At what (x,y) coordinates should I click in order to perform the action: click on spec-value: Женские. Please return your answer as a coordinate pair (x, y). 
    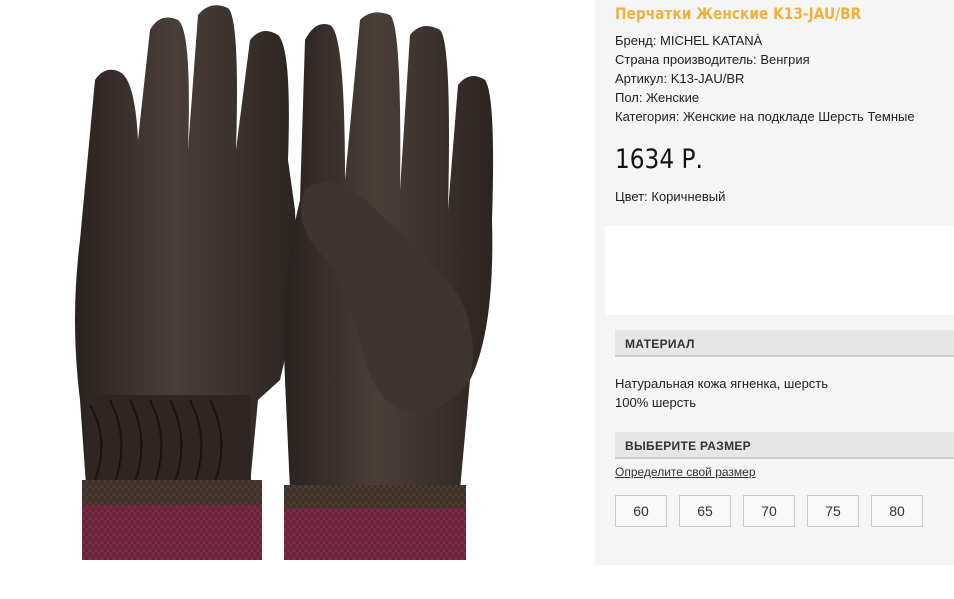
    Looking at the image, I should click on (673, 97).